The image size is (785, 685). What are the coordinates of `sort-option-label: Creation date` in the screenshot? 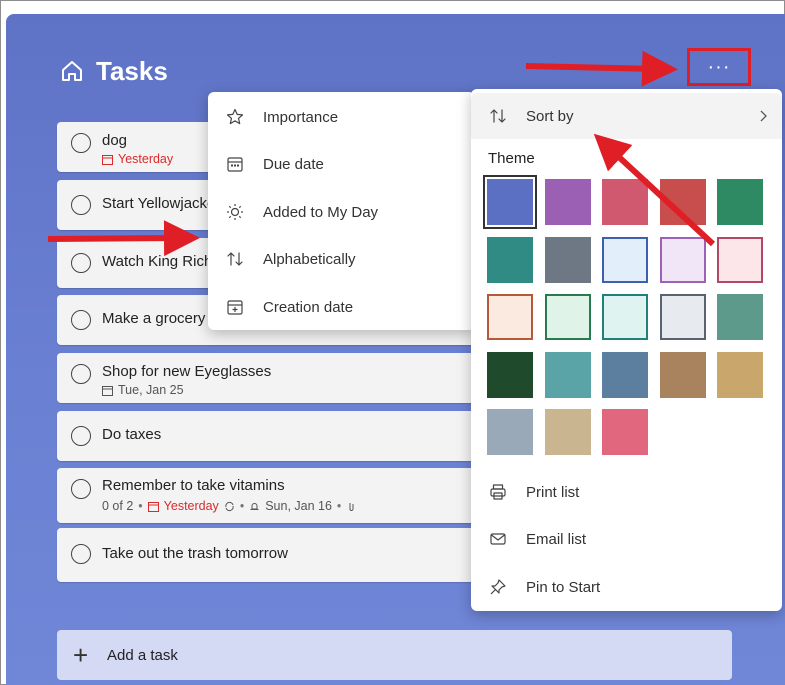 It's located at (308, 307).